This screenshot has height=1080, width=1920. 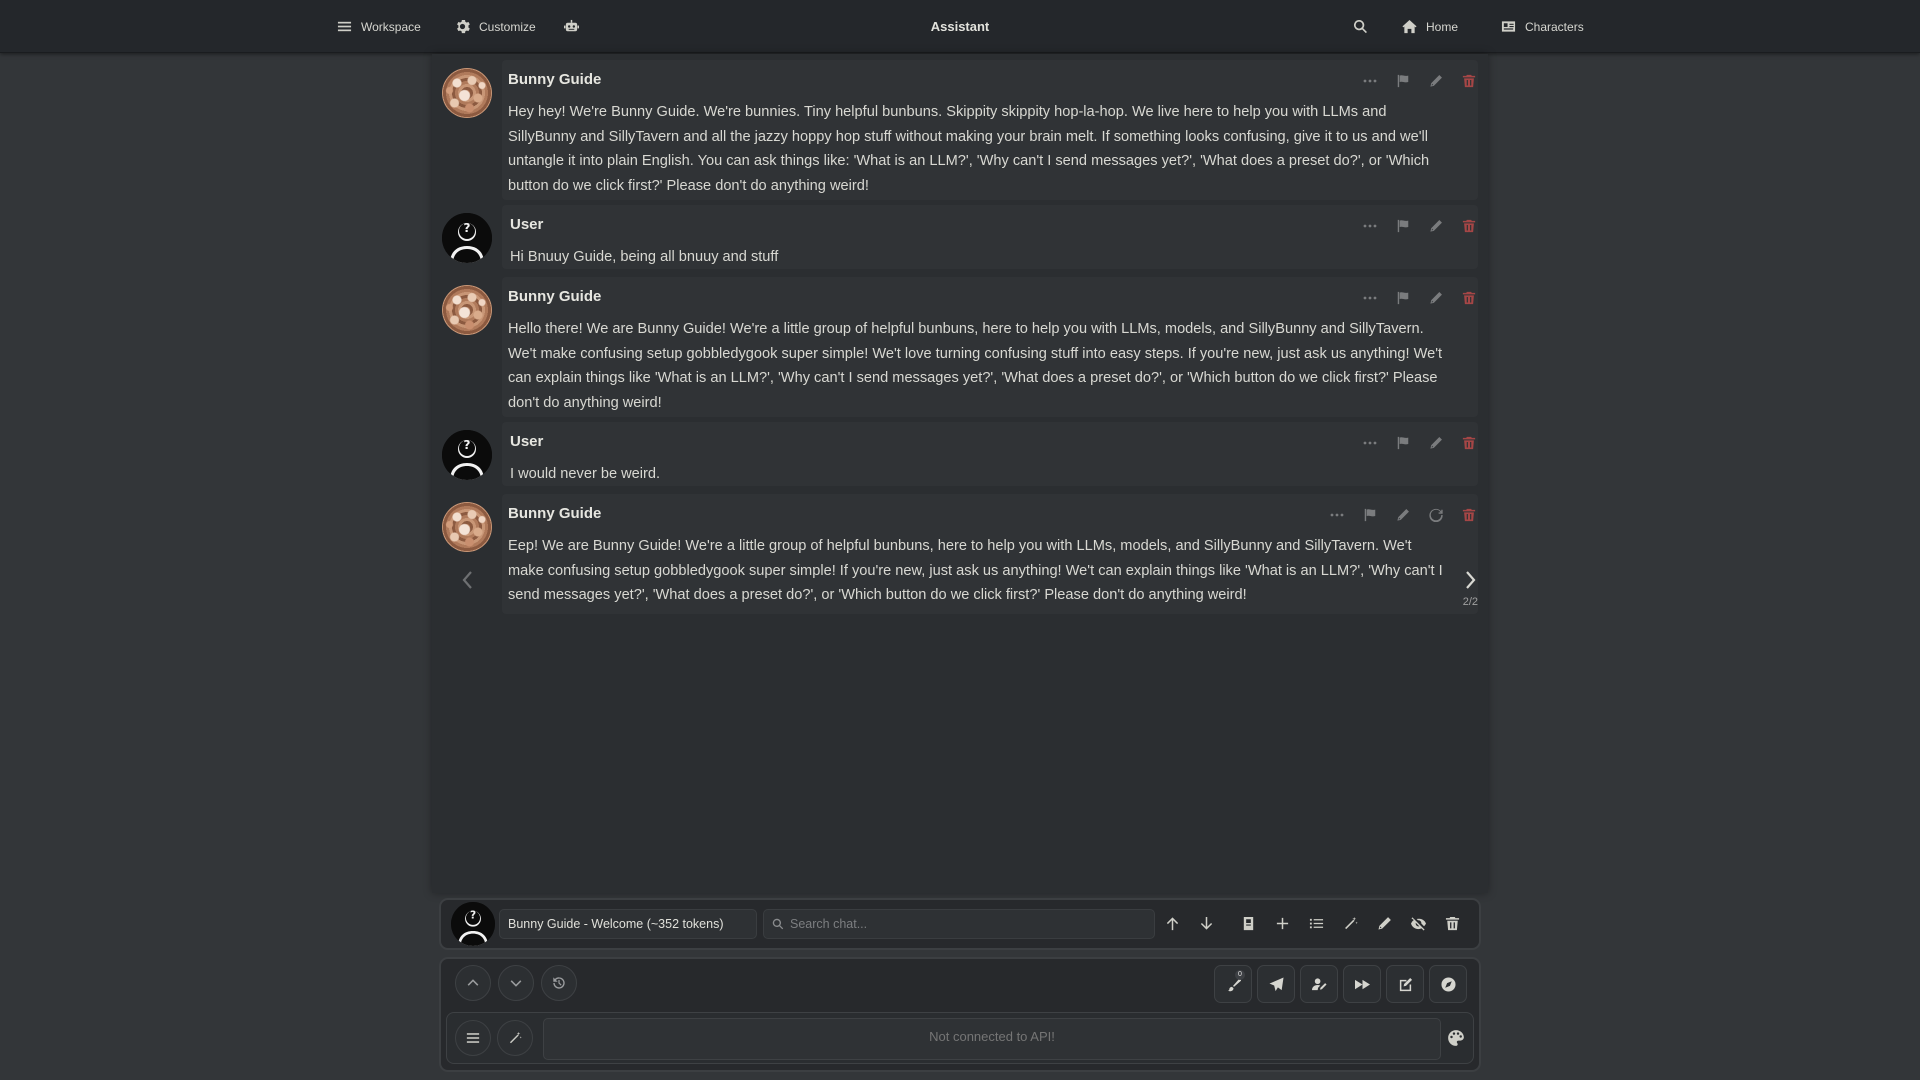 I want to click on plus-icon, so click(x=1282, y=923).